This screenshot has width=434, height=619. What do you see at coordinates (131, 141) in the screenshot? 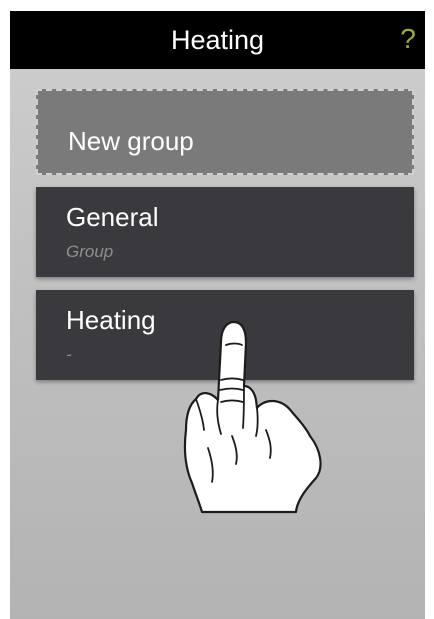
I see `new-group-label: New group` at bounding box center [131, 141].